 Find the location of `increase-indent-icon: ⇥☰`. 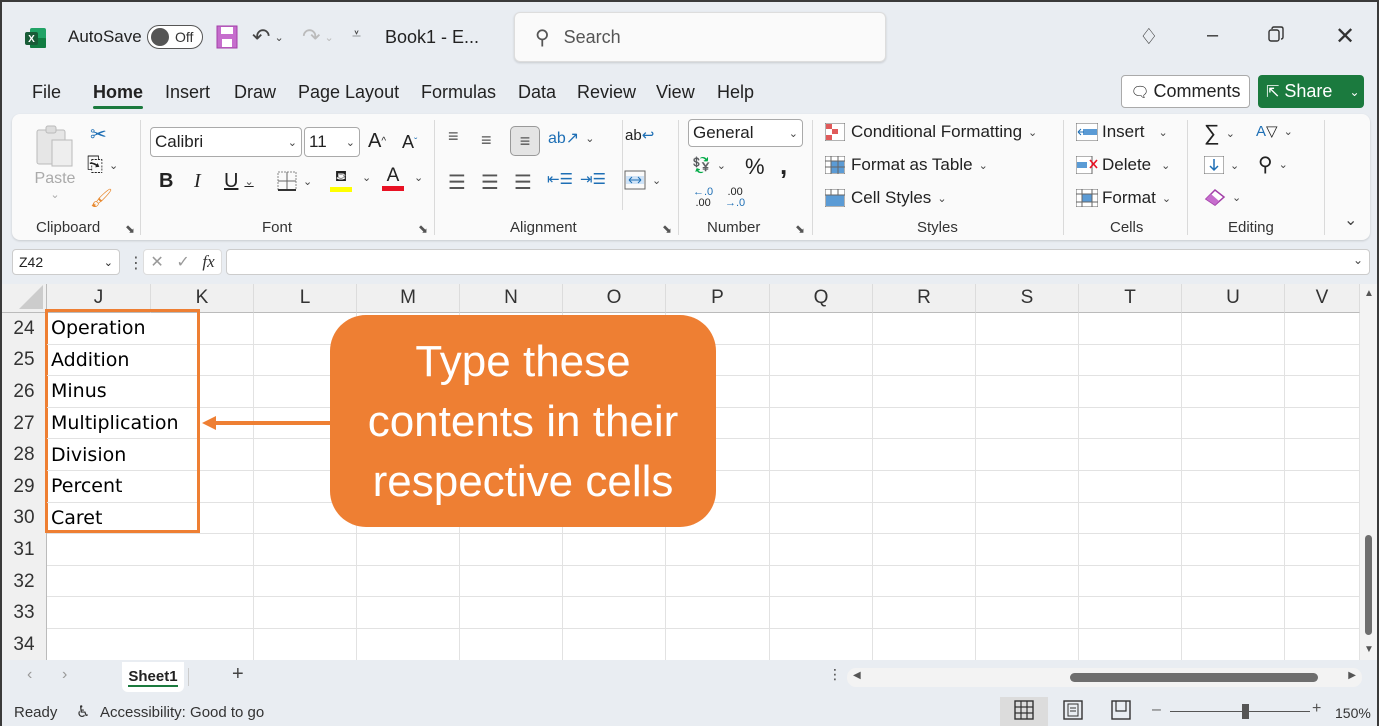

increase-indent-icon: ⇥☰ is located at coordinates (593, 179).